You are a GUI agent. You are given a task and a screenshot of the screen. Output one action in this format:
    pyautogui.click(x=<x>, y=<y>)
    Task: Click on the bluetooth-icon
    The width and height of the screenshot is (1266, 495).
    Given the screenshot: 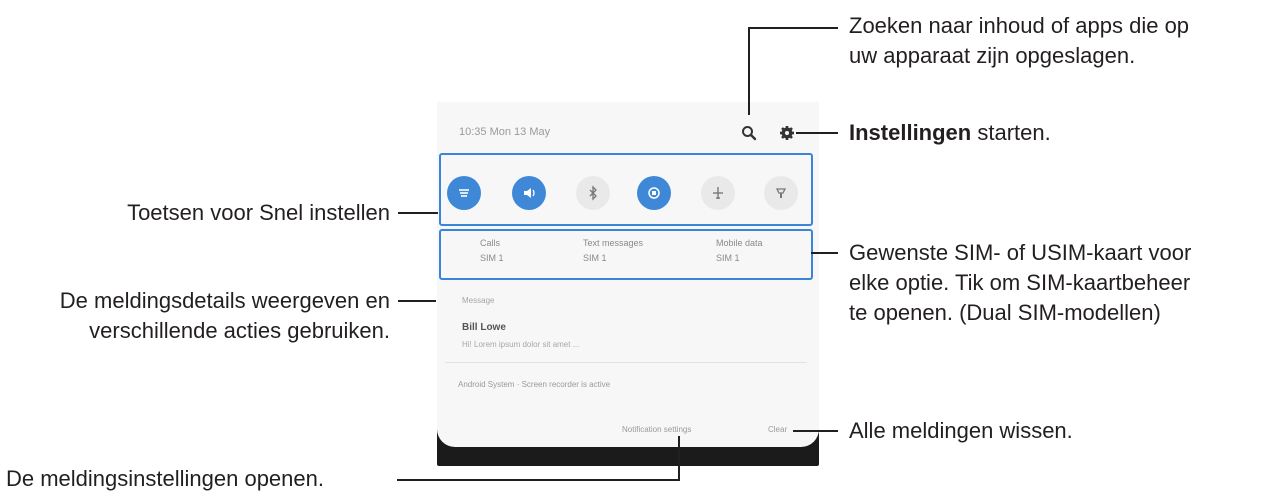 What is the action you would take?
    pyautogui.click(x=593, y=193)
    